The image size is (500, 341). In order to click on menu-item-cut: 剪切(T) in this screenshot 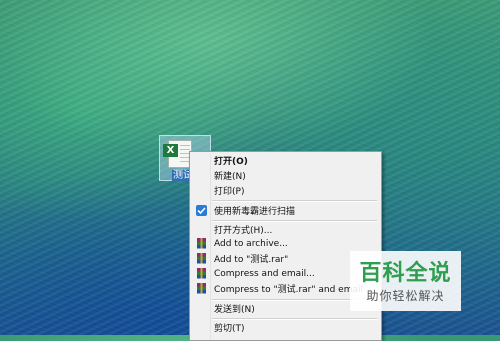, I will do `click(285, 327)`.